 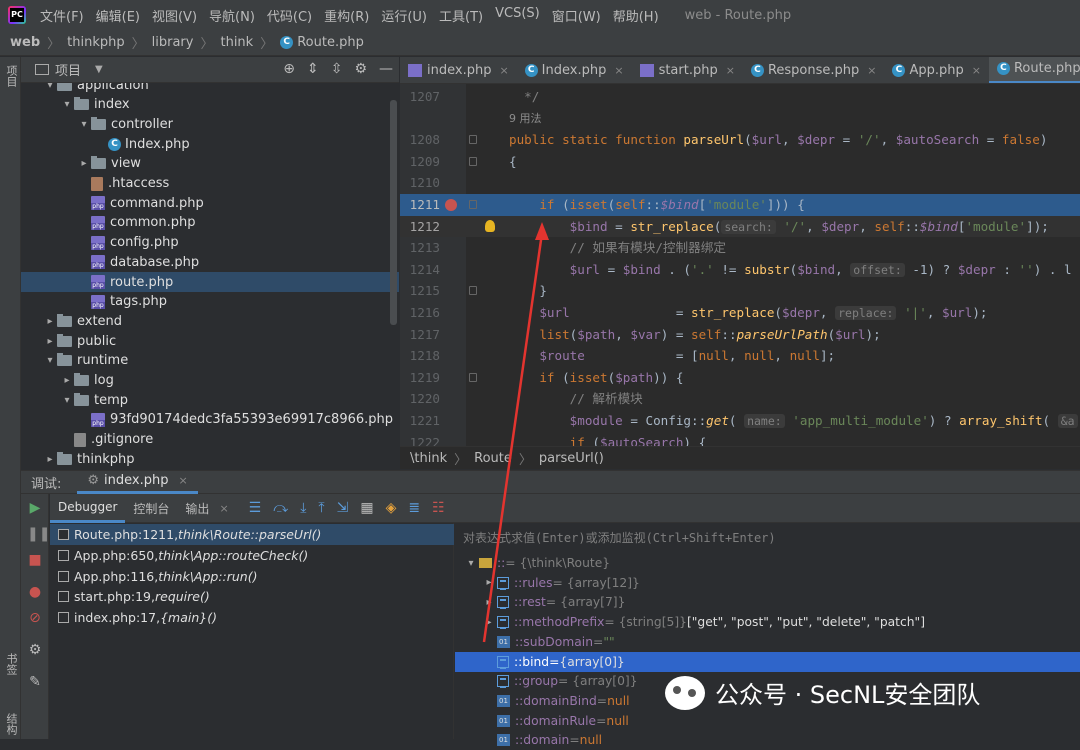 I want to click on tree-item: ▸ log, so click(x=210, y=381).